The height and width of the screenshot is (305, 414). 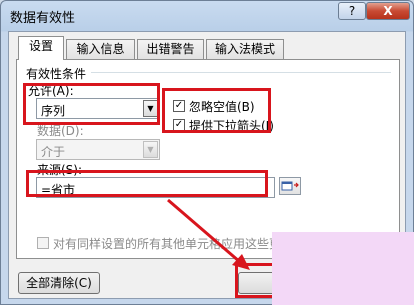 I want to click on clear-all-button: 全部清除(C), so click(x=59, y=283).